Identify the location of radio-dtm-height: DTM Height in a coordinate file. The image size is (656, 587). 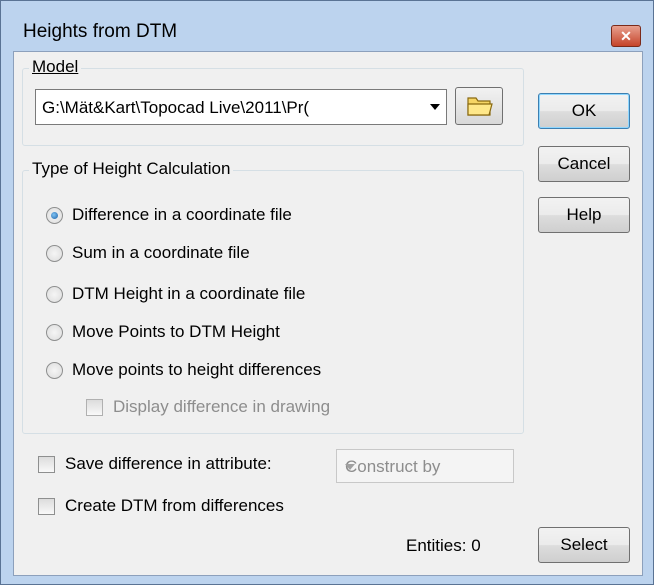
(175, 294).